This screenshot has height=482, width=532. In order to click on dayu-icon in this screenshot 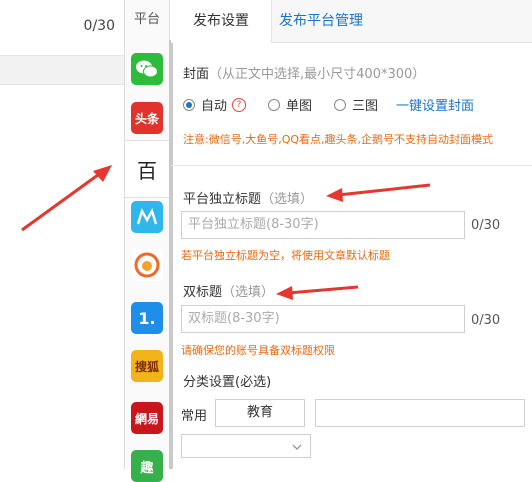, I will do `click(147, 216)`.